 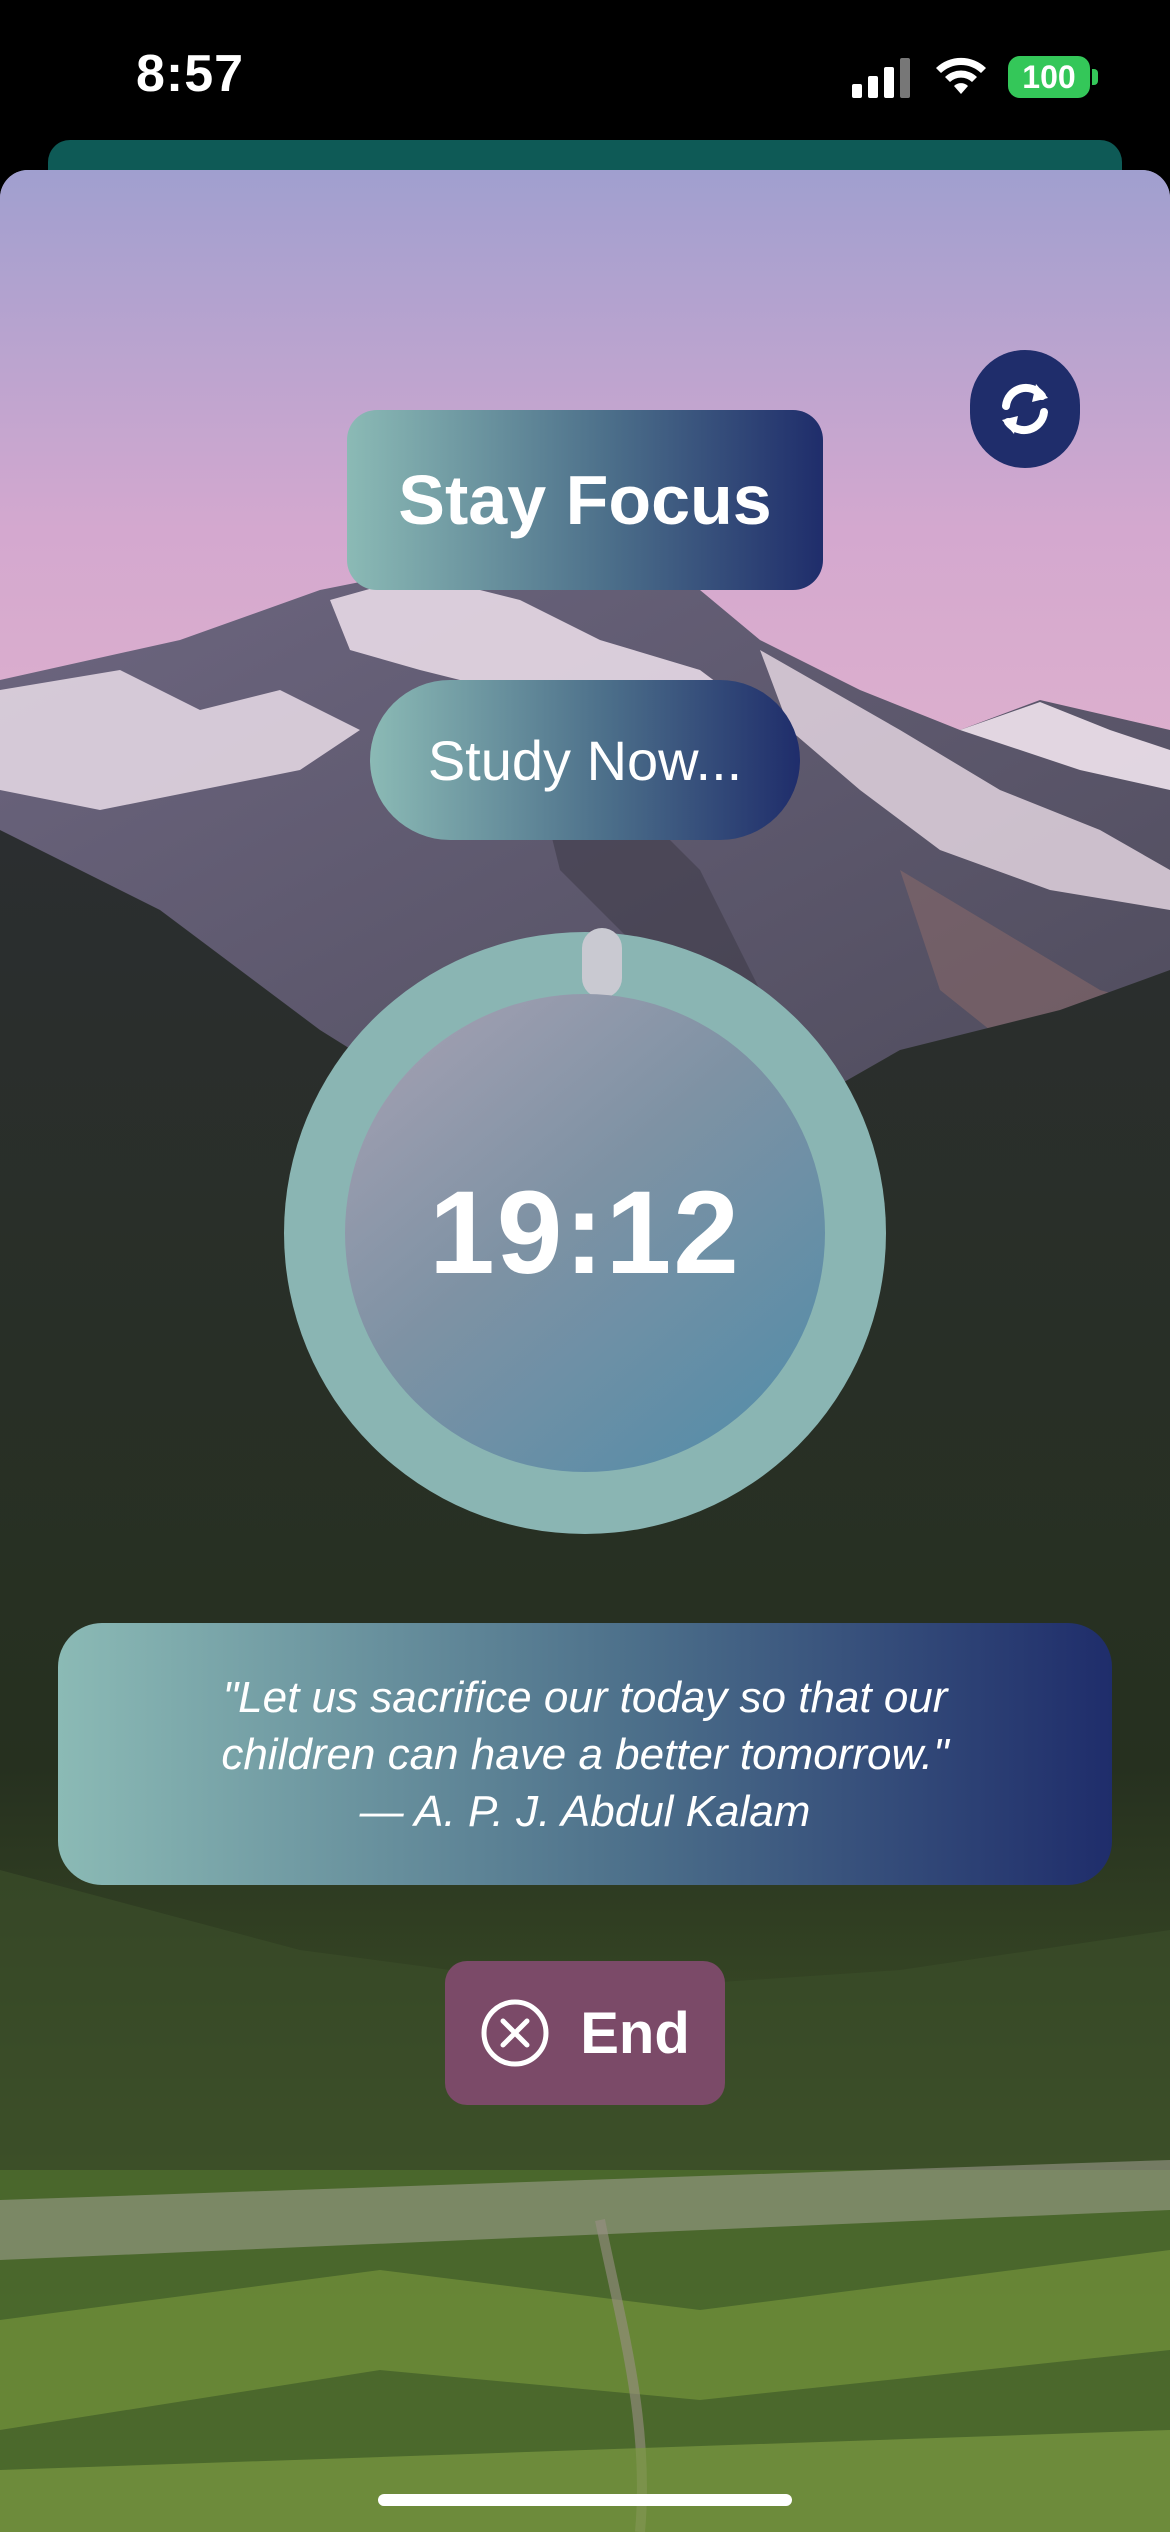 I want to click on cellular-signal-icon, so click(x=881, y=78).